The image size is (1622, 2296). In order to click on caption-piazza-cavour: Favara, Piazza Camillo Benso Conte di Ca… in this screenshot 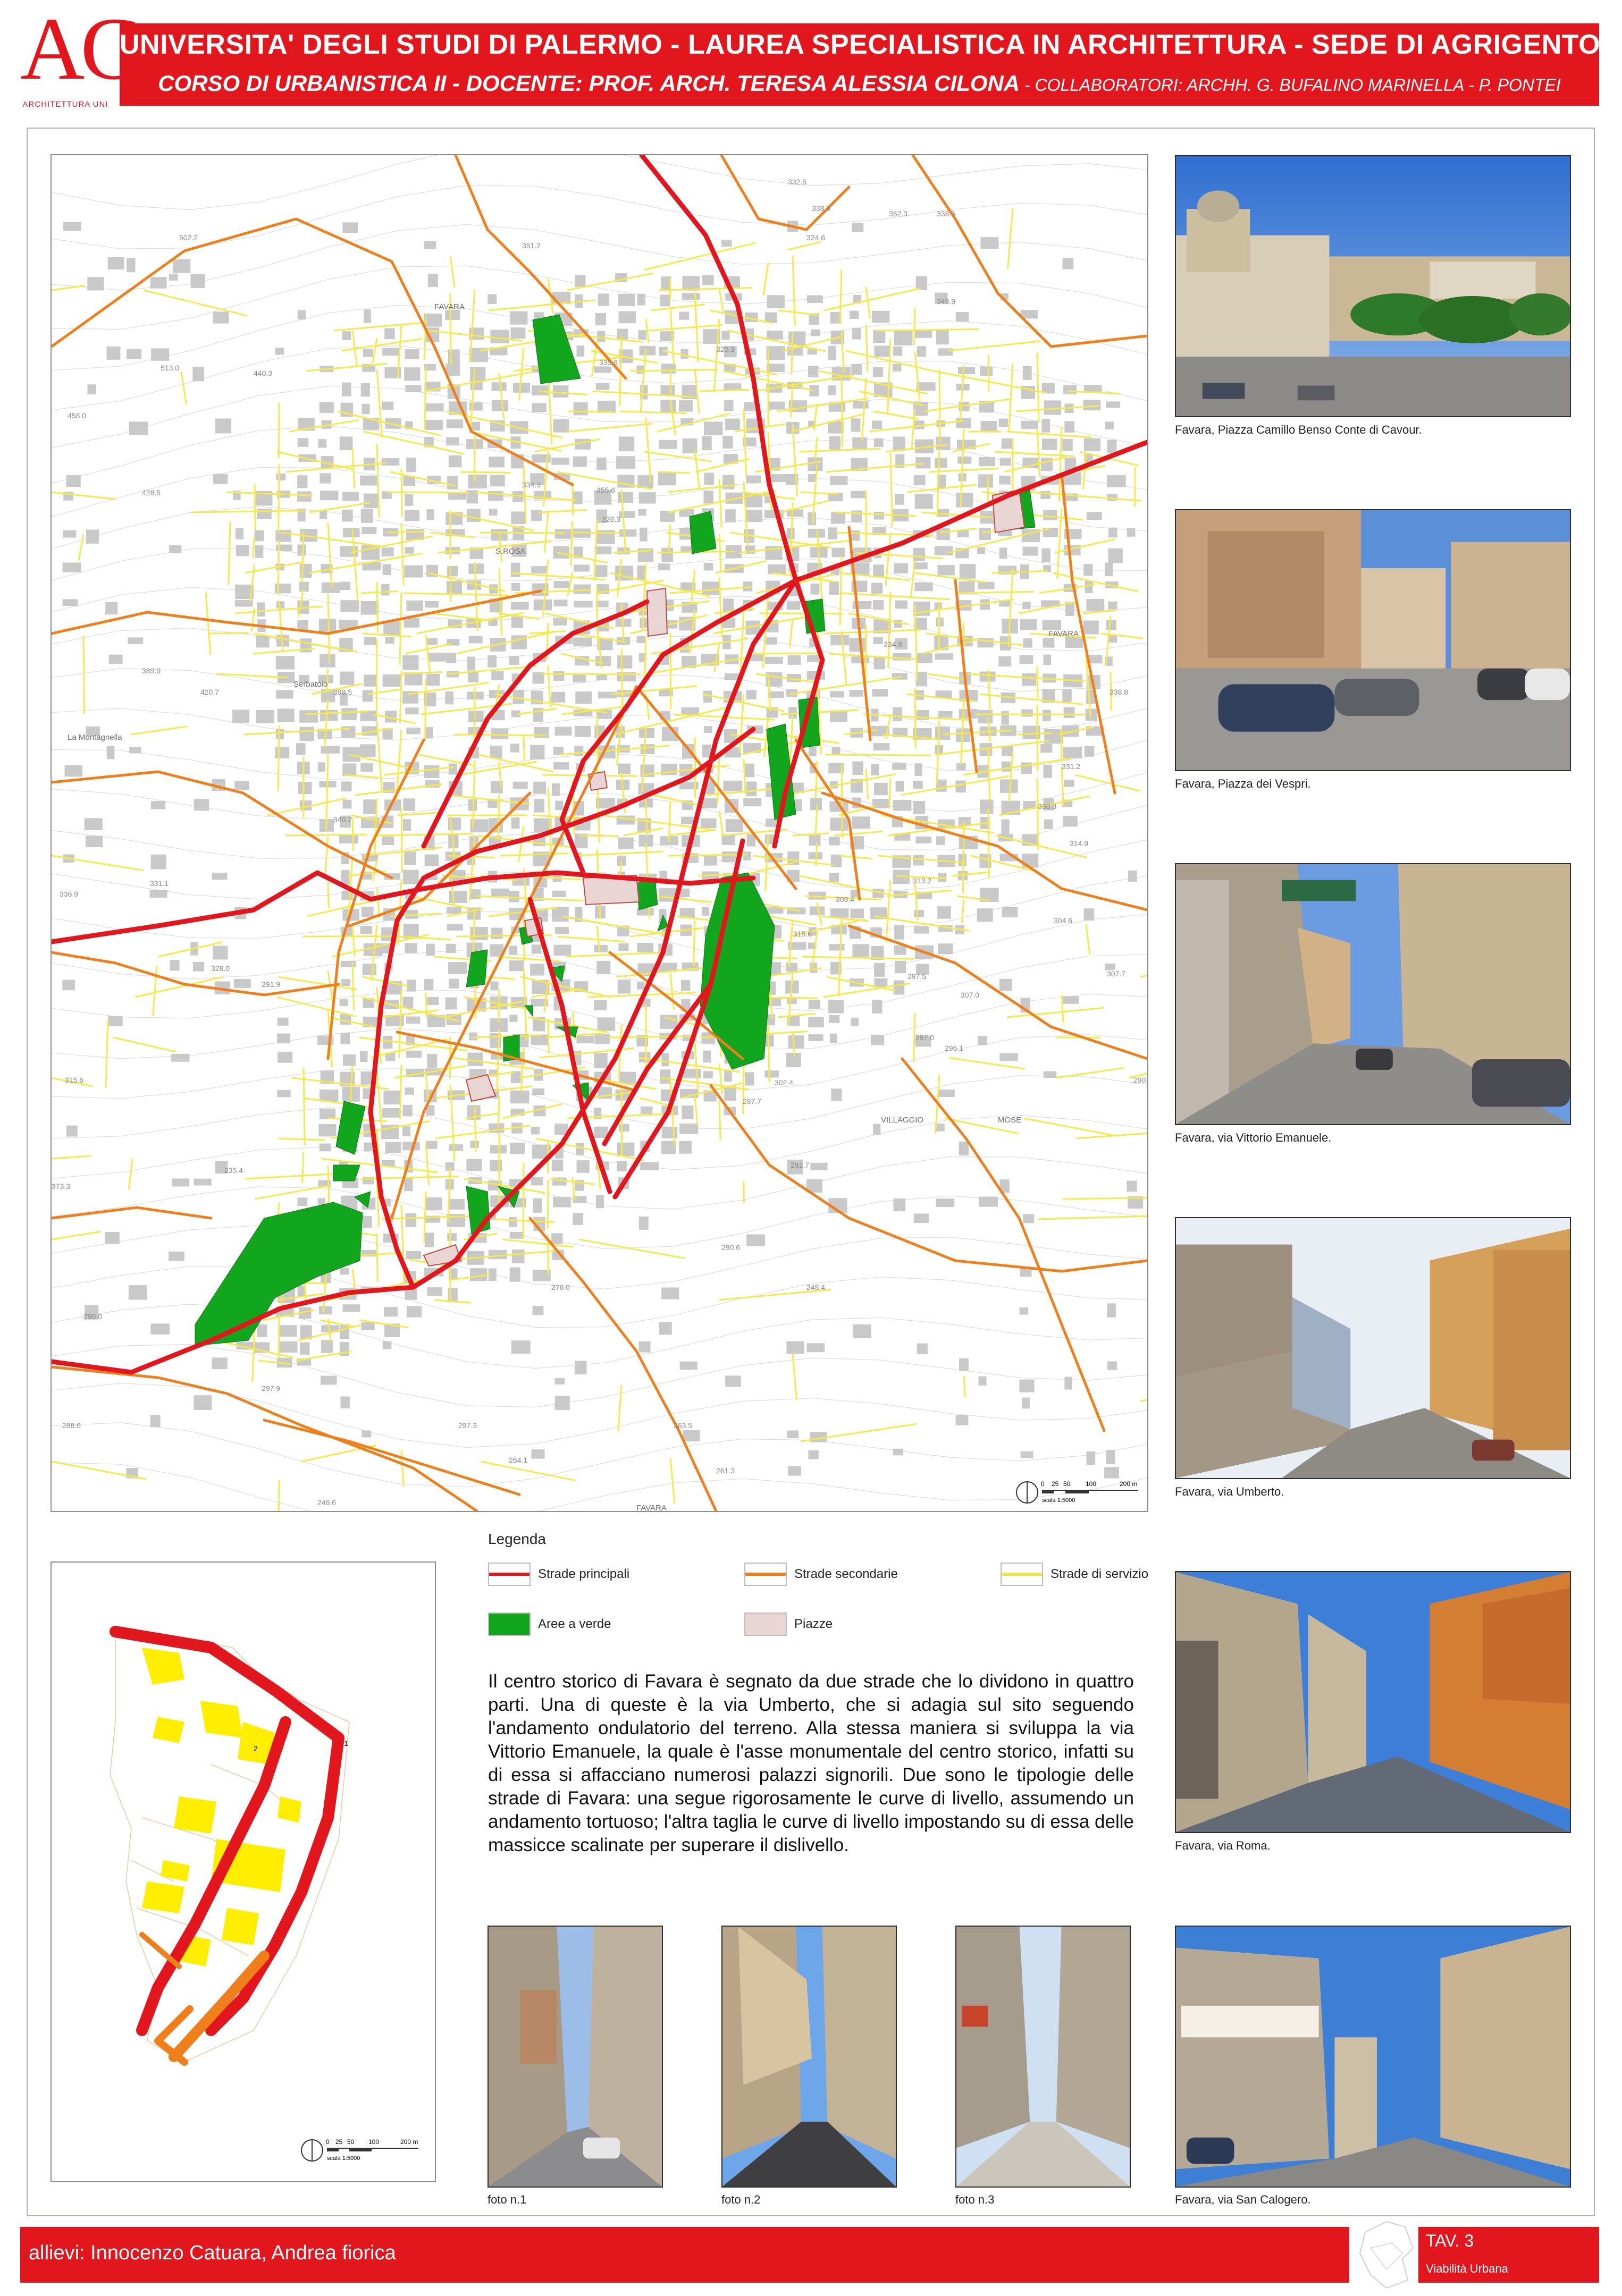, I will do `click(1298, 429)`.